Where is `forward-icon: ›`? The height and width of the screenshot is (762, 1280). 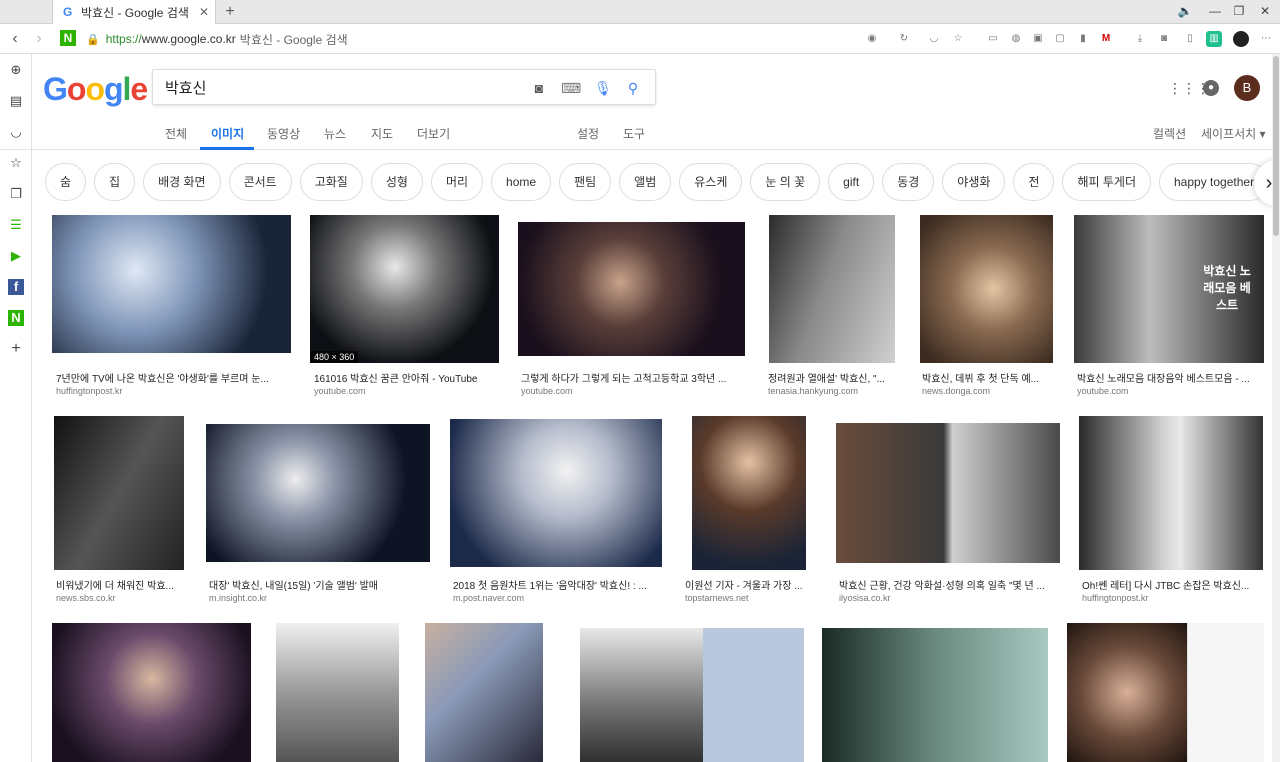
forward-icon: › is located at coordinates (39, 39).